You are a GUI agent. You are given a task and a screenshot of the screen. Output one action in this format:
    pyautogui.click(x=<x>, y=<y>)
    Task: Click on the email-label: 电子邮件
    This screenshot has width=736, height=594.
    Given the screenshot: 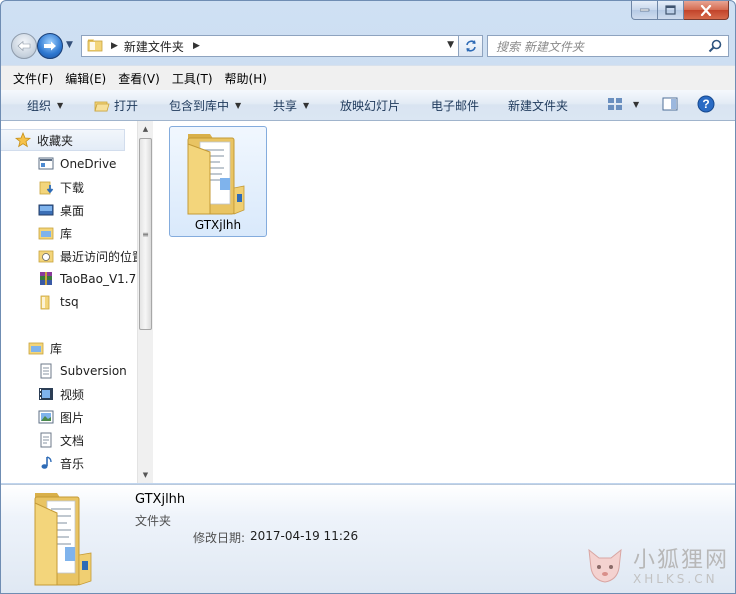 What is the action you would take?
    pyautogui.click(x=455, y=106)
    